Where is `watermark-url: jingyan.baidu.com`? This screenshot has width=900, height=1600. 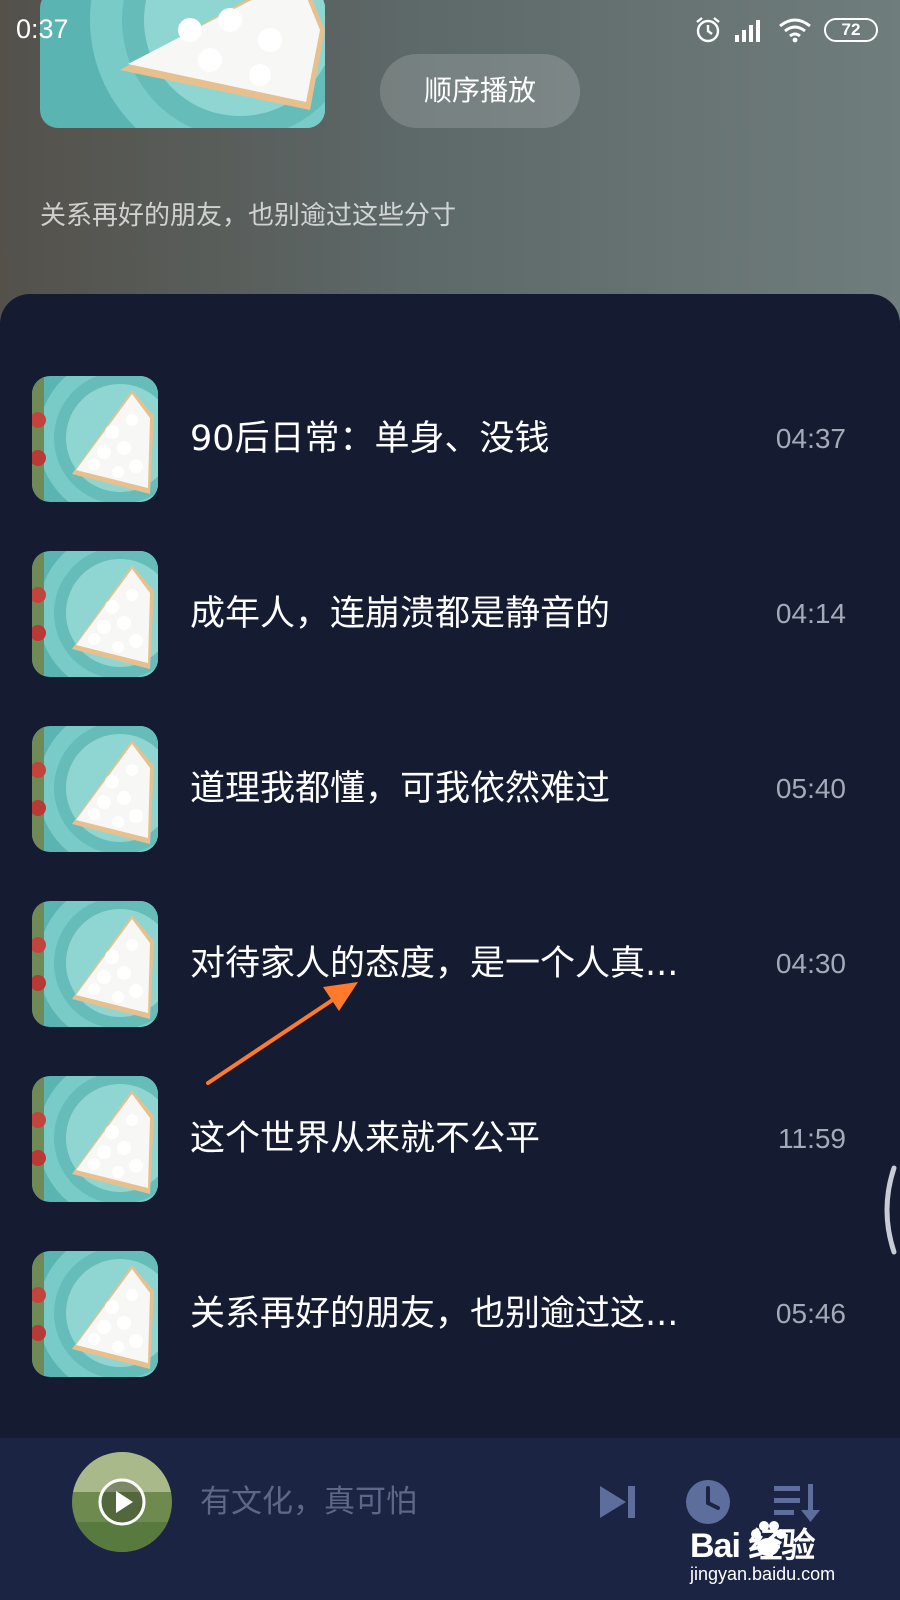
watermark-url: jingyan.baidu.com is located at coordinates (763, 1574).